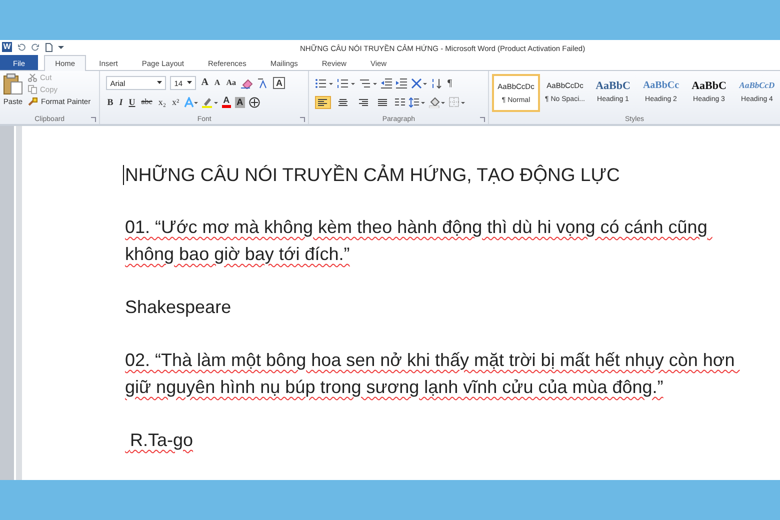  Describe the element at coordinates (246, 83) in the screenshot. I see `eraser-icon` at that location.